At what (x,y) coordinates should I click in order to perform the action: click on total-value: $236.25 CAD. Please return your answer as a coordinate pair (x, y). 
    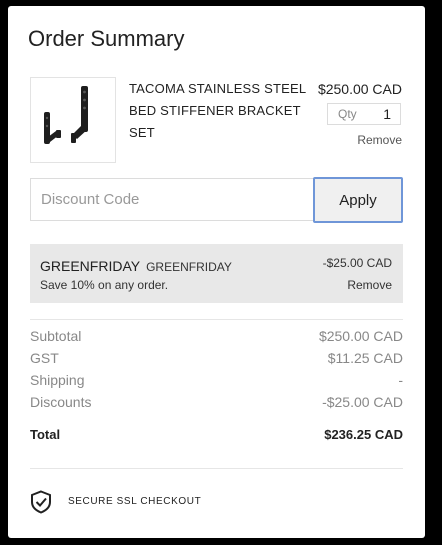
    Looking at the image, I should click on (363, 434).